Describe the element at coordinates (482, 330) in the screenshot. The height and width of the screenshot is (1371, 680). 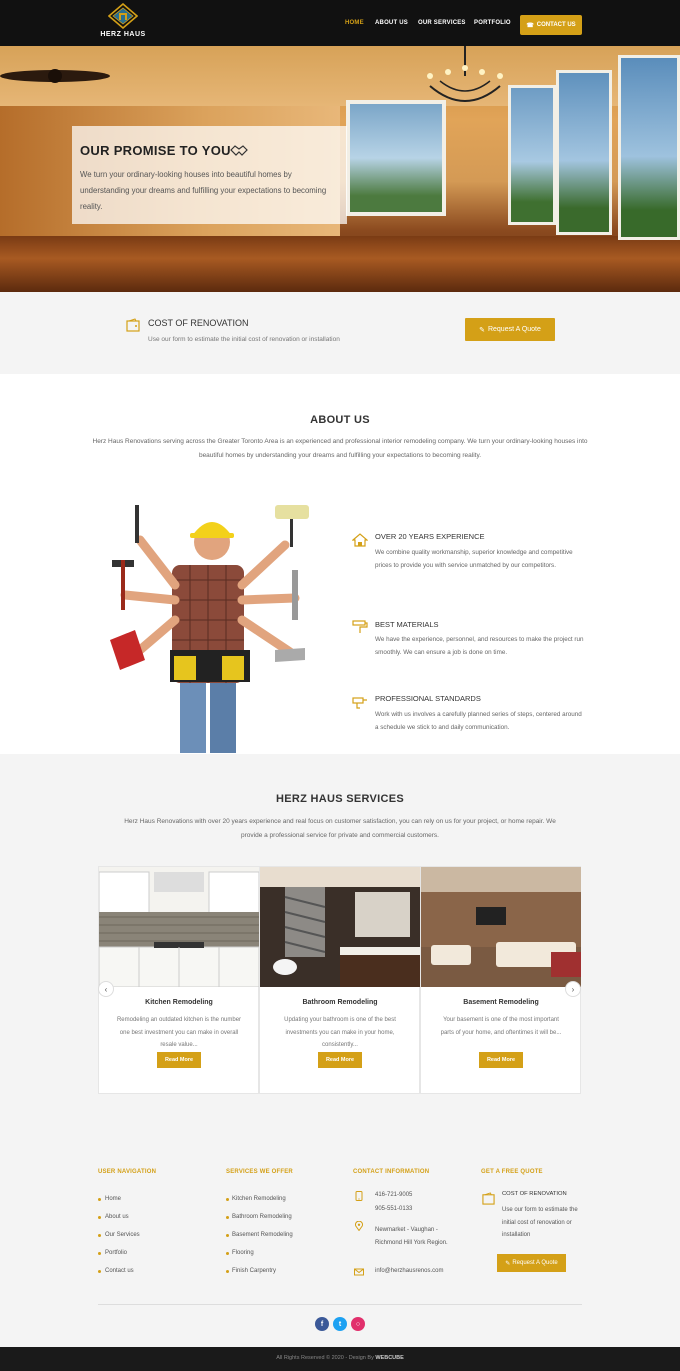
I see `edit-icon: ✎` at that location.